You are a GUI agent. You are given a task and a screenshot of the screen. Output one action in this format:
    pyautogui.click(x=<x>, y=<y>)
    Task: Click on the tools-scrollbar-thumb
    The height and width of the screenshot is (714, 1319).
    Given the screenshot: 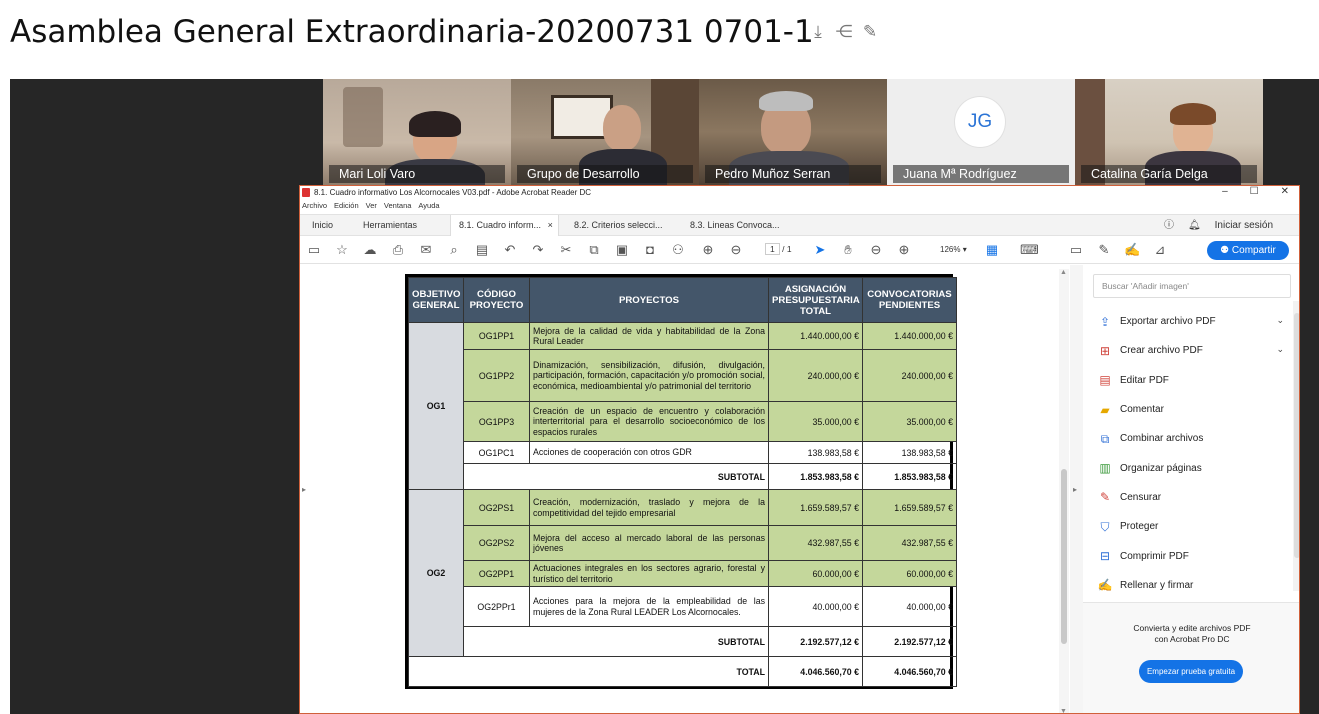 What is the action you would take?
    pyautogui.click(x=1296, y=435)
    